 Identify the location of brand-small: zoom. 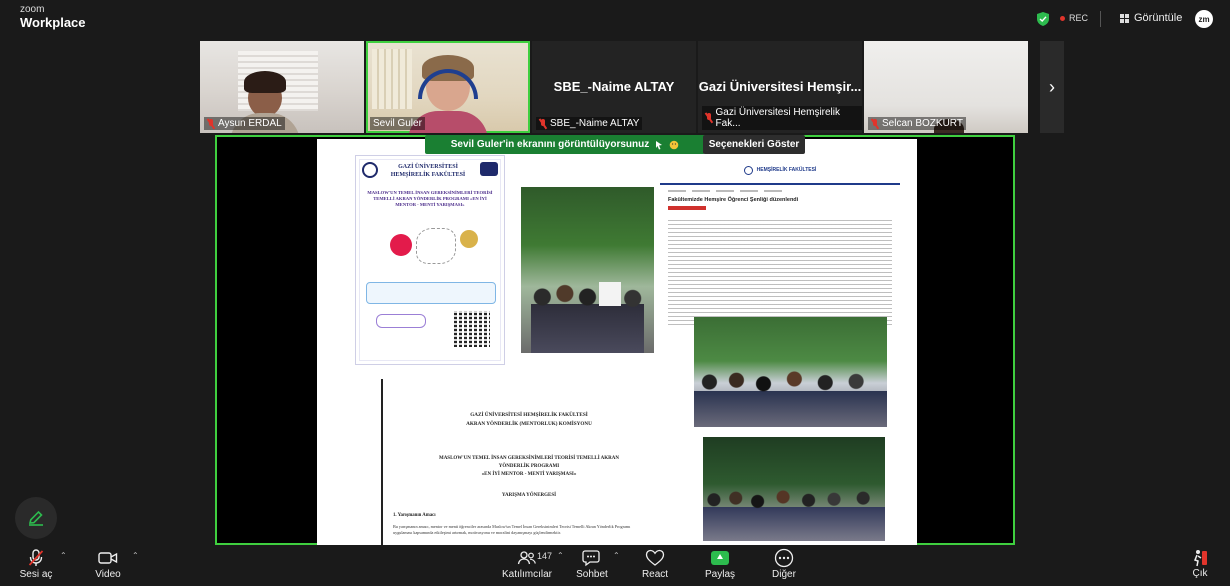
(32, 9).